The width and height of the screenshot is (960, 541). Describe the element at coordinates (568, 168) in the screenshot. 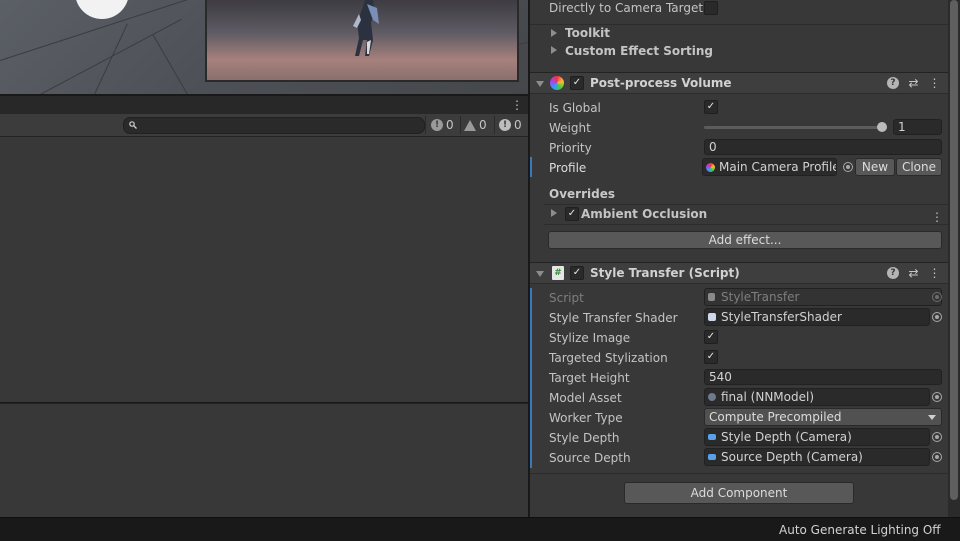

I see `profile-label: Profile` at that location.